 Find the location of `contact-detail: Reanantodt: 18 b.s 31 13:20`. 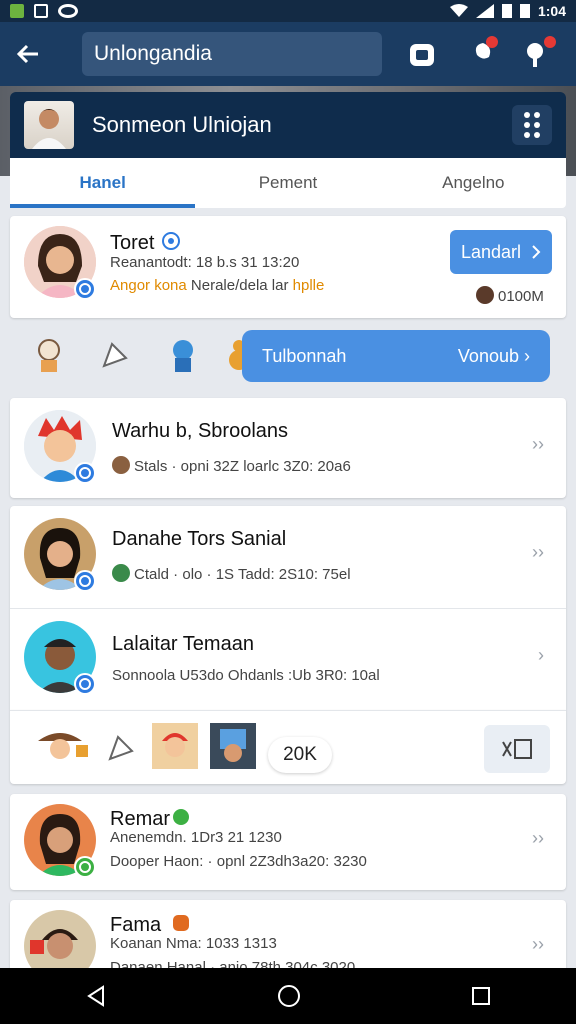

contact-detail: Reanantodt: 18 b.s 31 13:20 is located at coordinates (205, 262).